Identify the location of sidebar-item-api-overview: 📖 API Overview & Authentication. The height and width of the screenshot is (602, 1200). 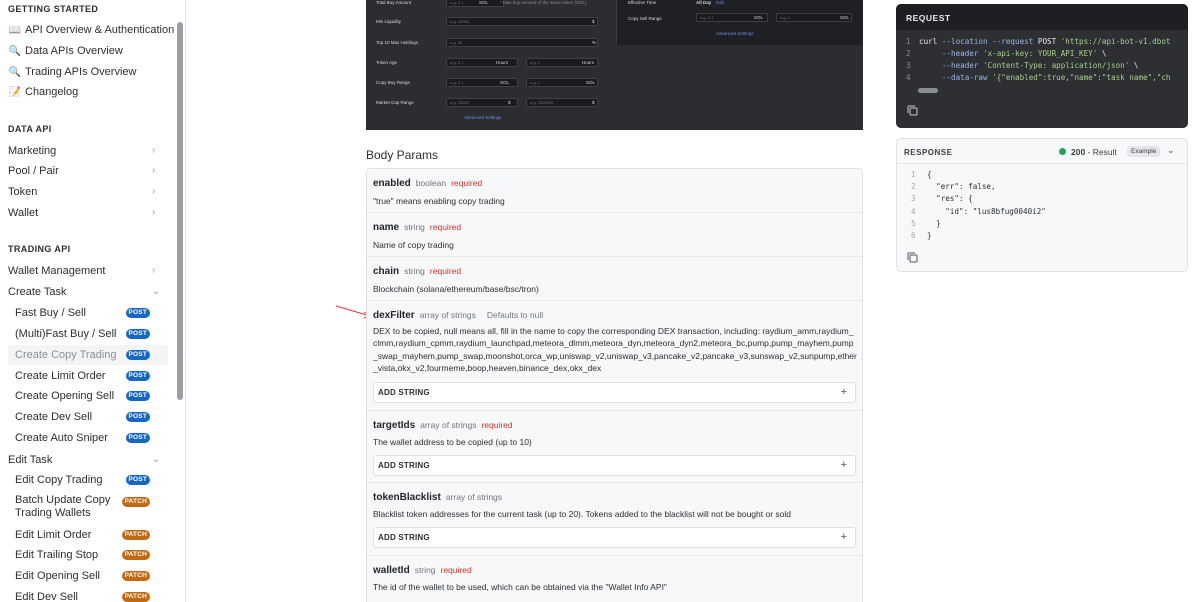
(88, 30).